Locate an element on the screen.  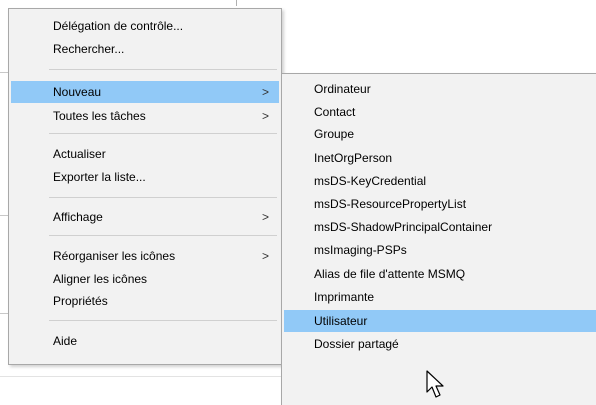
submenu-item-msimaging-psps: msImaging-PSPs is located at coordinates (440, 250).